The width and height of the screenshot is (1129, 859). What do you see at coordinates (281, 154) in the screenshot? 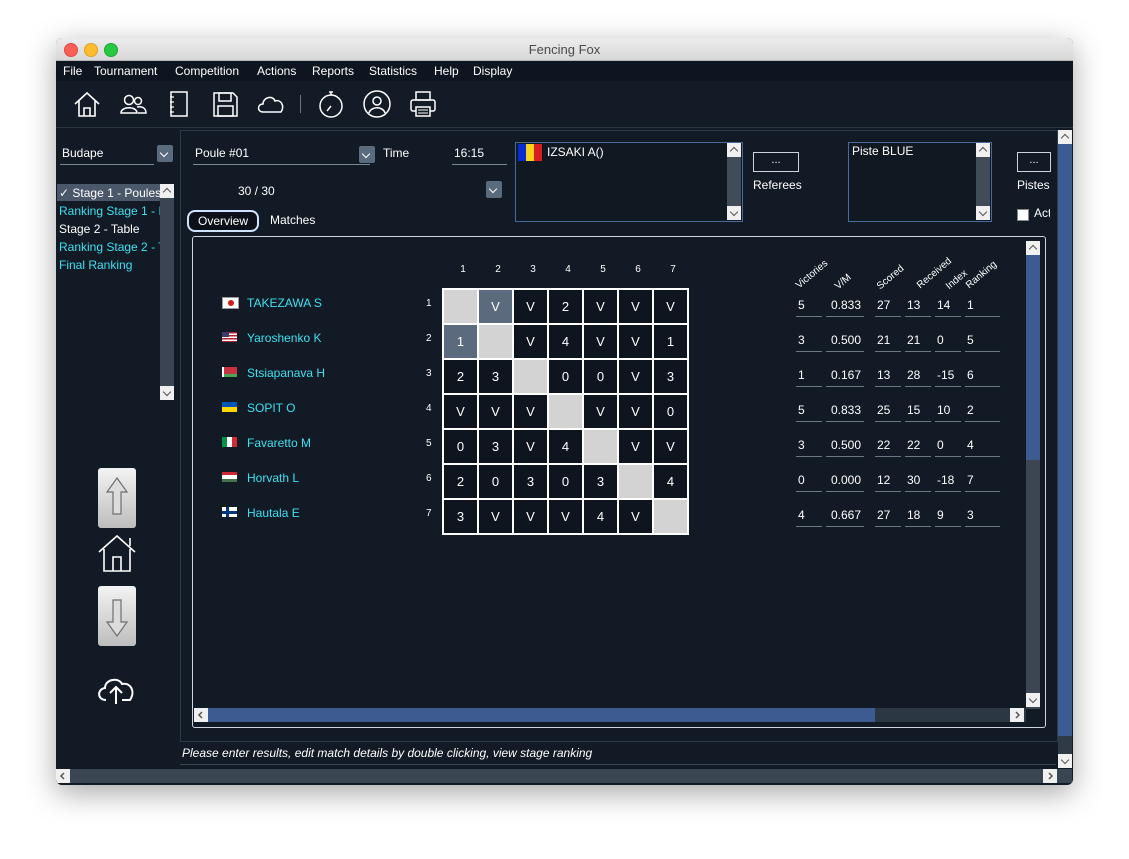
I see `poule-select: Poule #01` at bounding box center [281, 154].